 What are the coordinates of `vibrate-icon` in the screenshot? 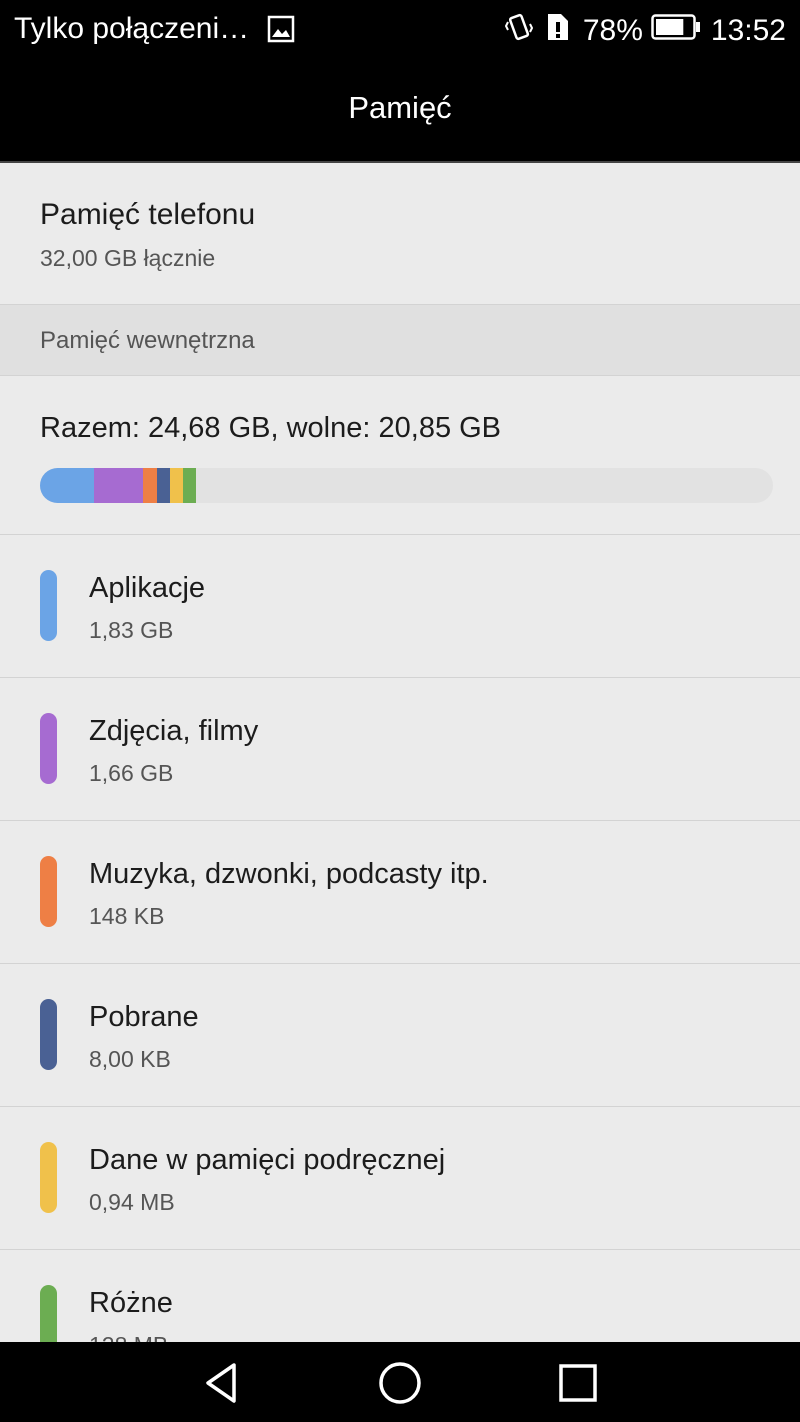 It's located at (518, 31).